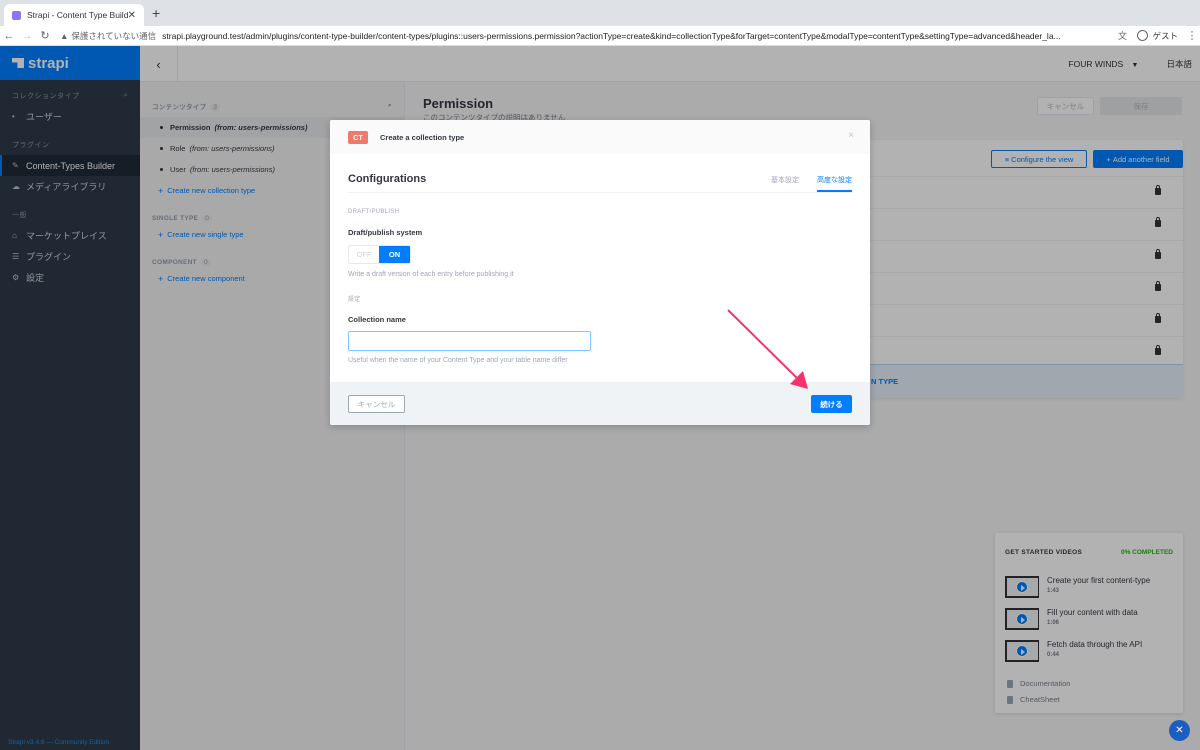  What do you see at coordinates (156, 13) in the screenshot?
I see `new-tab-button: +` at bounding box center [156, 13].